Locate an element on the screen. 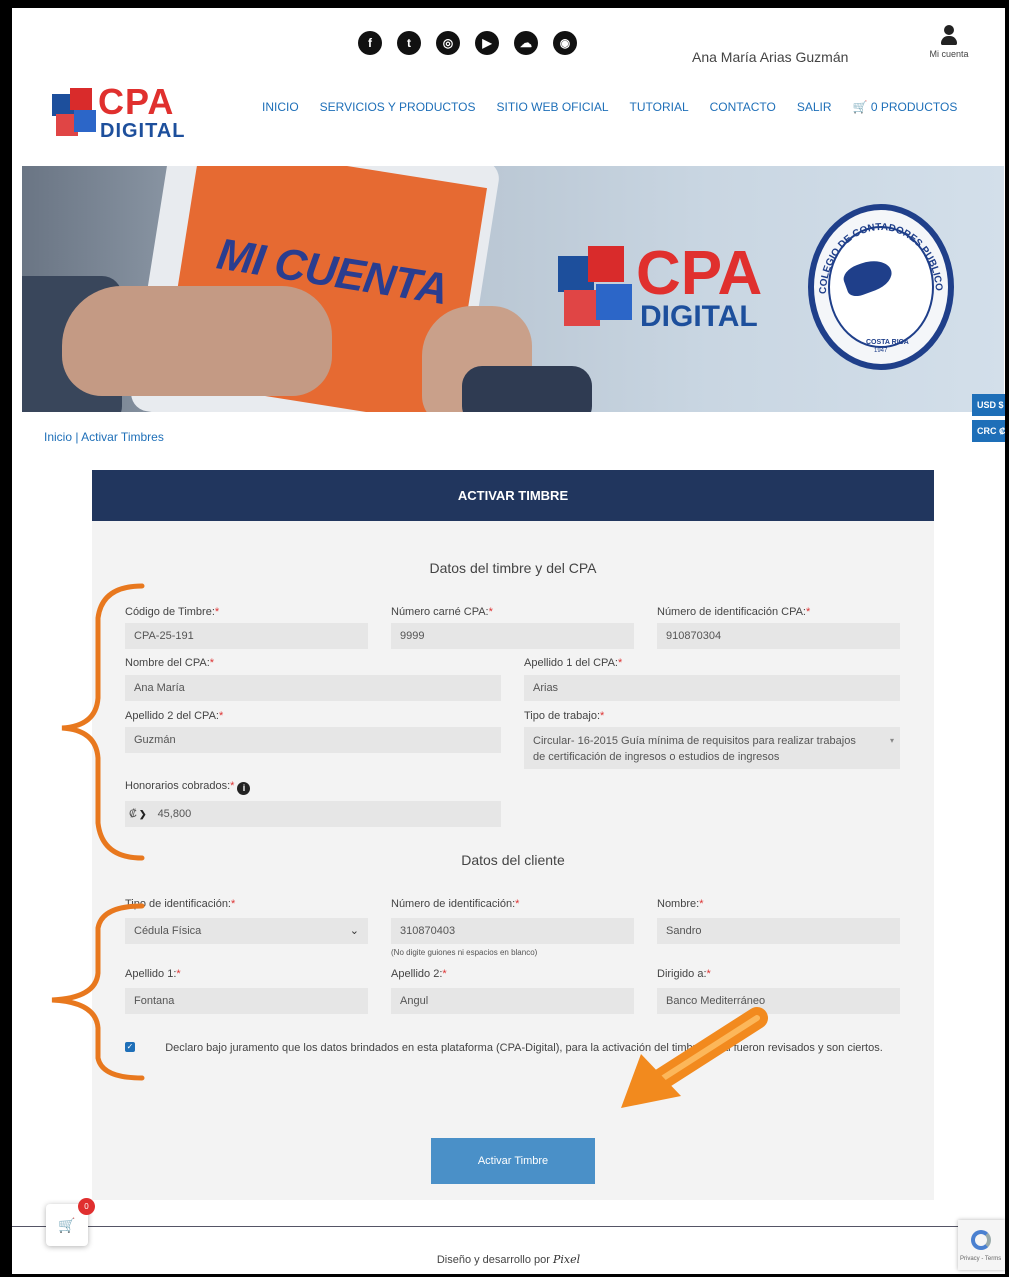 The image size is (1009, 1277). account-label: Mi cuenta is located at coordinates (949, 54).